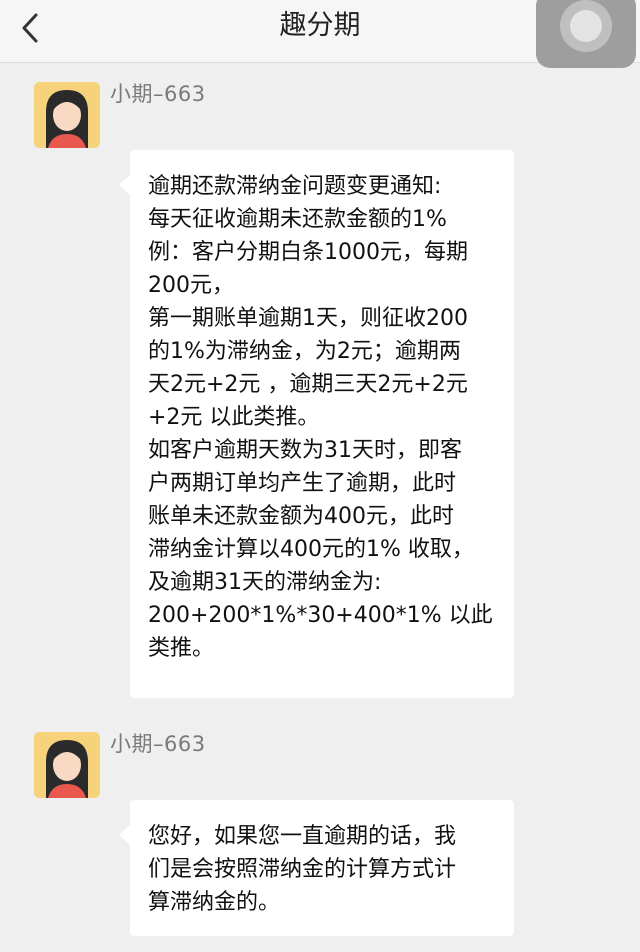  I want to click on assistive-touch-button, so click(586, 34).